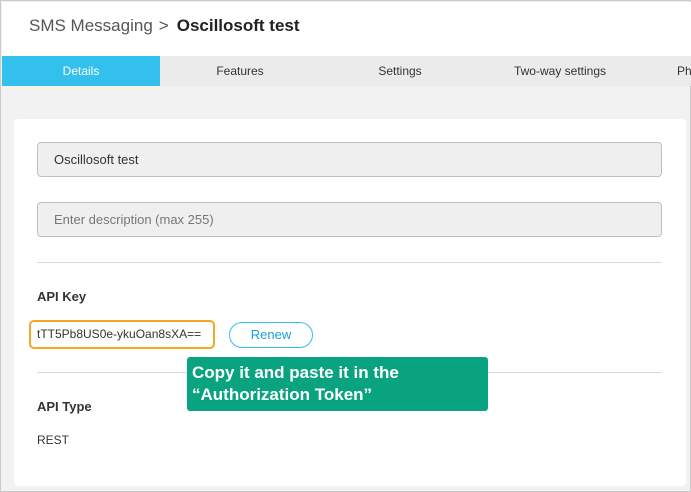  I want to click on description-field: Enter description (max 255), so click(349, 219).